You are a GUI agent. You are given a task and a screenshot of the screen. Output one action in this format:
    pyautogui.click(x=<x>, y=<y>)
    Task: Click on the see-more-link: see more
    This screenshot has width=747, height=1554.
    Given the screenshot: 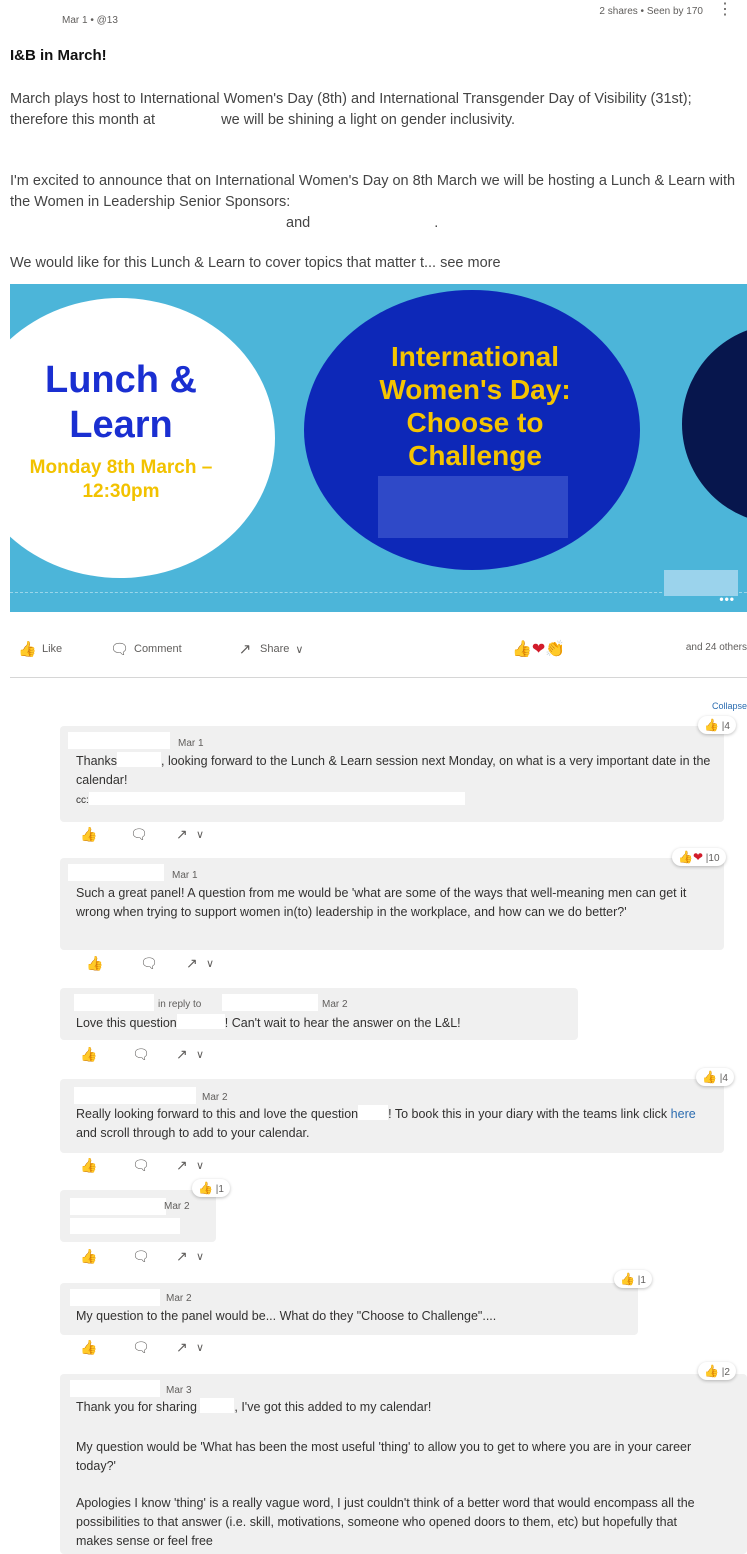 What is the action you would take?
    pyautogui.click(x=470, y=263)
    